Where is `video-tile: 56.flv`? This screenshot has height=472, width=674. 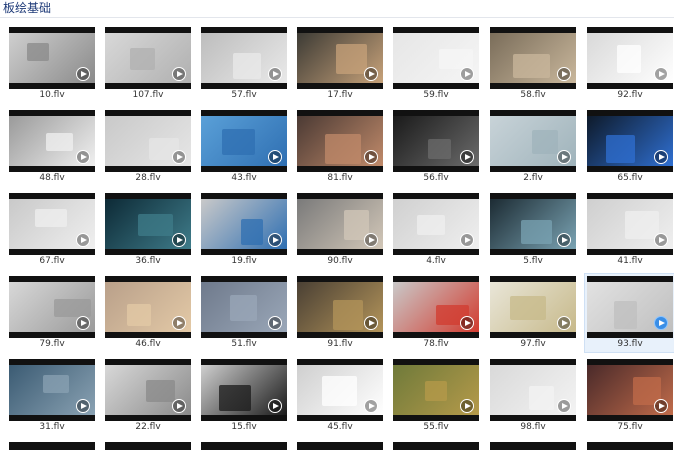 video-tile: 56.flv is located at coordinates (436, 148).